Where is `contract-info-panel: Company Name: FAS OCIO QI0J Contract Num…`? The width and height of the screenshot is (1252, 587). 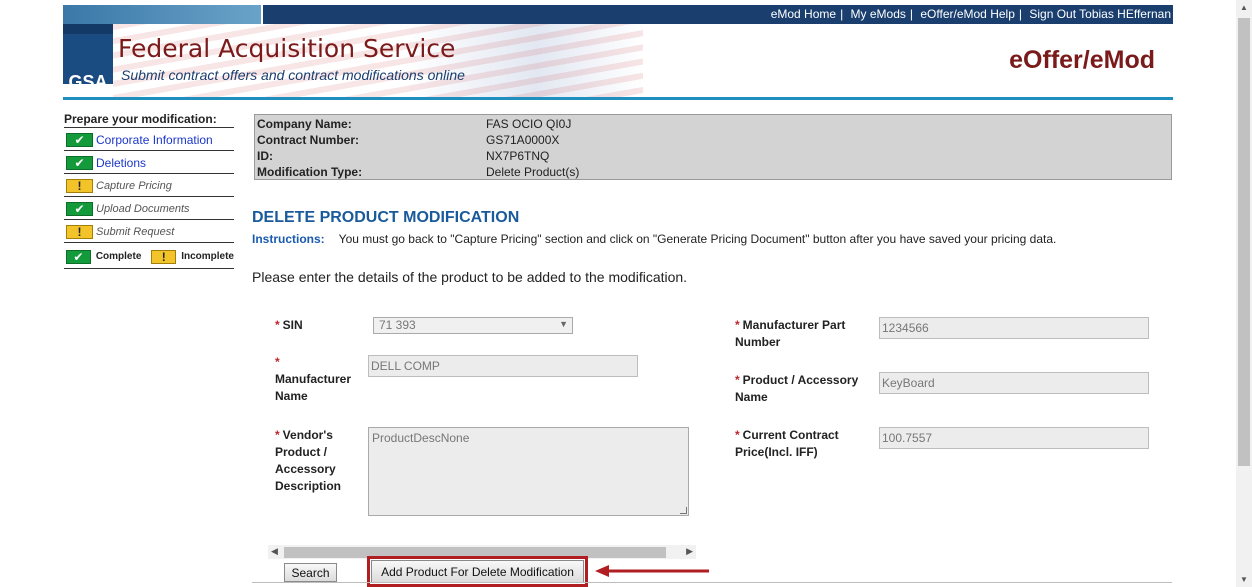
contract-info-panel: Company Name: FAS OCIO QI0J Contract Num… is located at coordinates (713, 147).